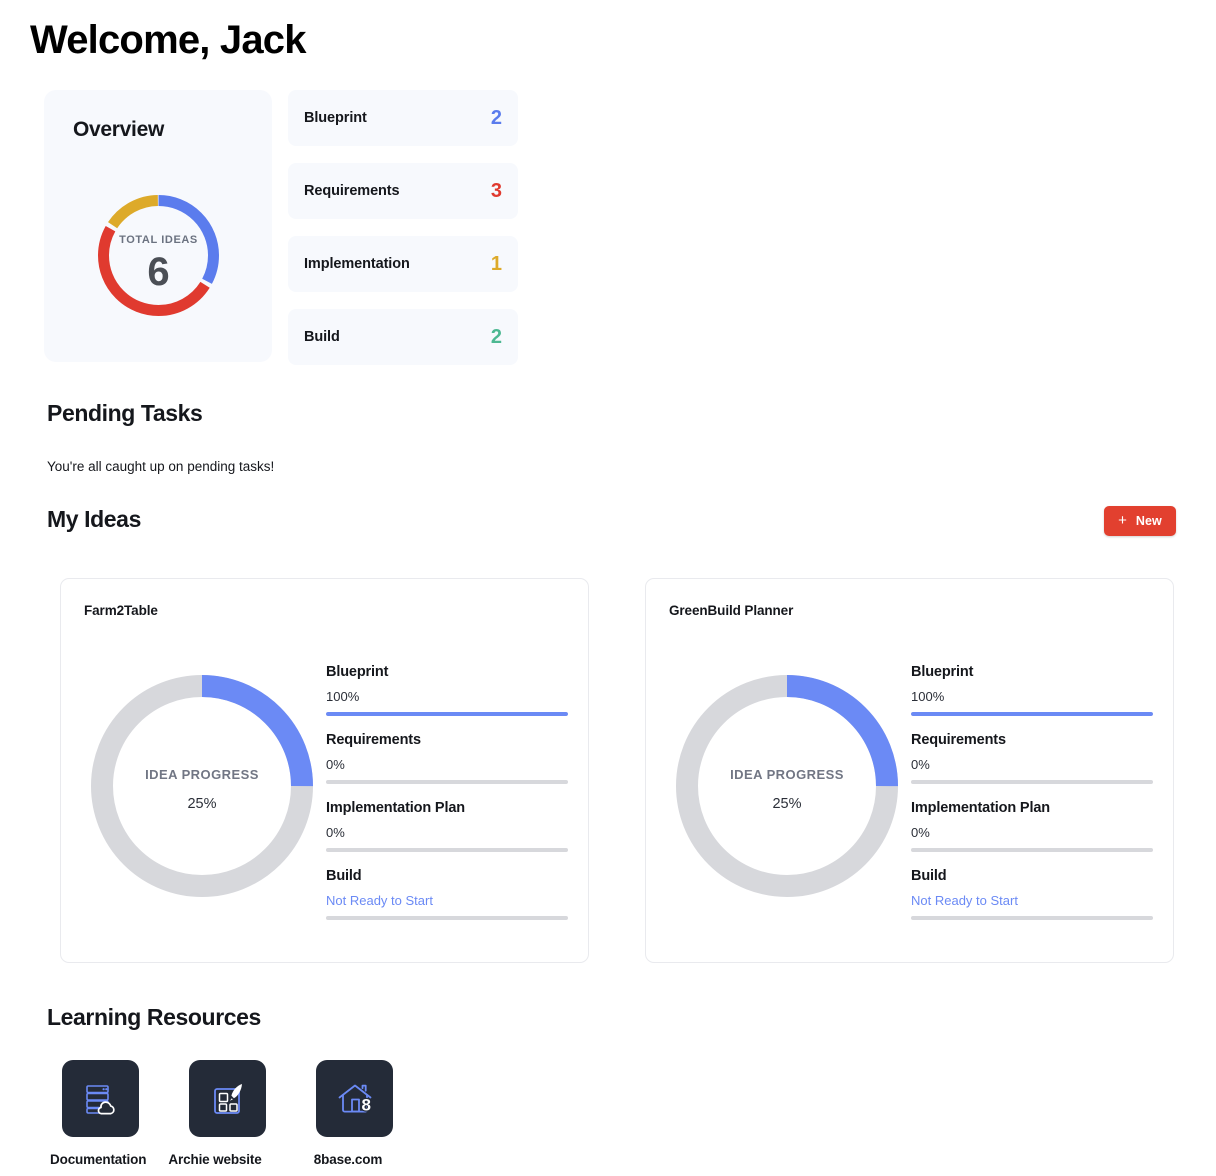 This screenshot has width=1216, height=1176. Describe the element at coordinates (357, 264) in the screenshot. I see `stat-label: Implementation` at that location.